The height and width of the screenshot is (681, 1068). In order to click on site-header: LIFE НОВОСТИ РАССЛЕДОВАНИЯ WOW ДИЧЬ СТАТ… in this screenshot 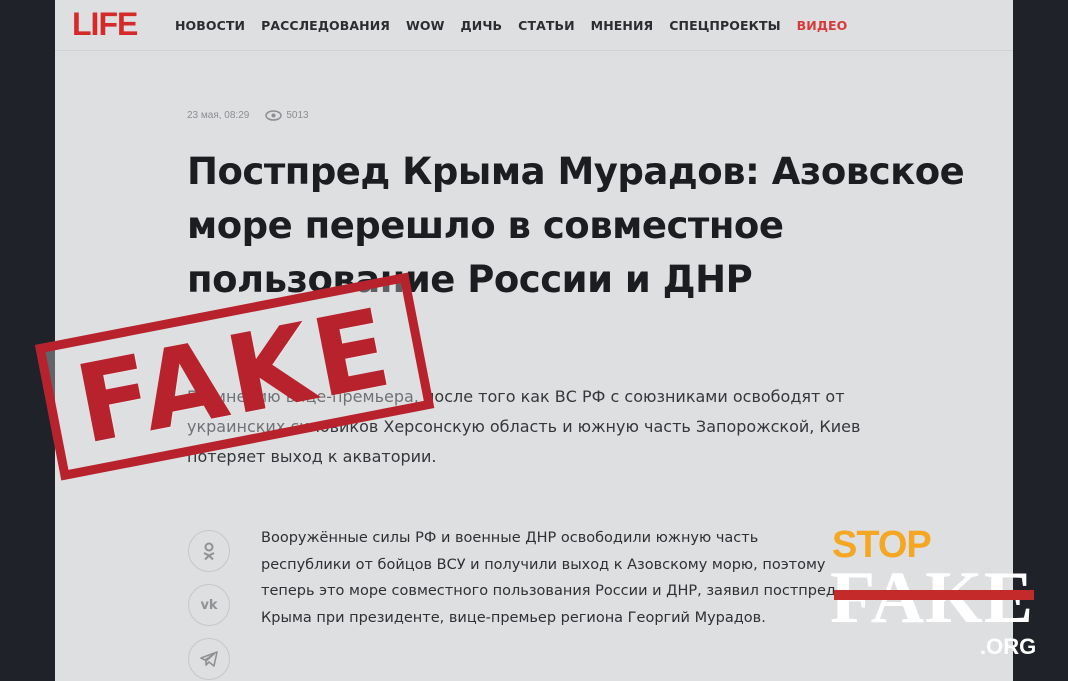, I will do `click(534, 25)`.